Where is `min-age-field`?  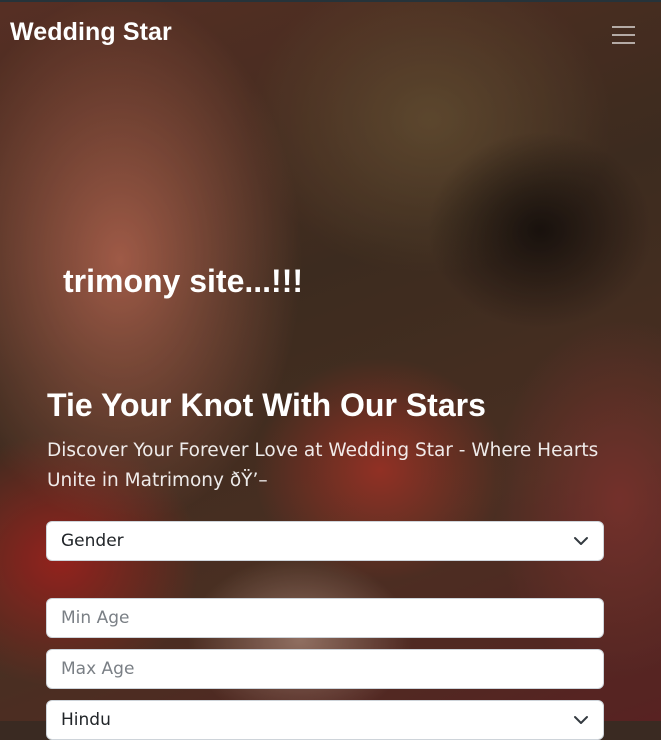
min-age-field is located at coordinates (325, 618).